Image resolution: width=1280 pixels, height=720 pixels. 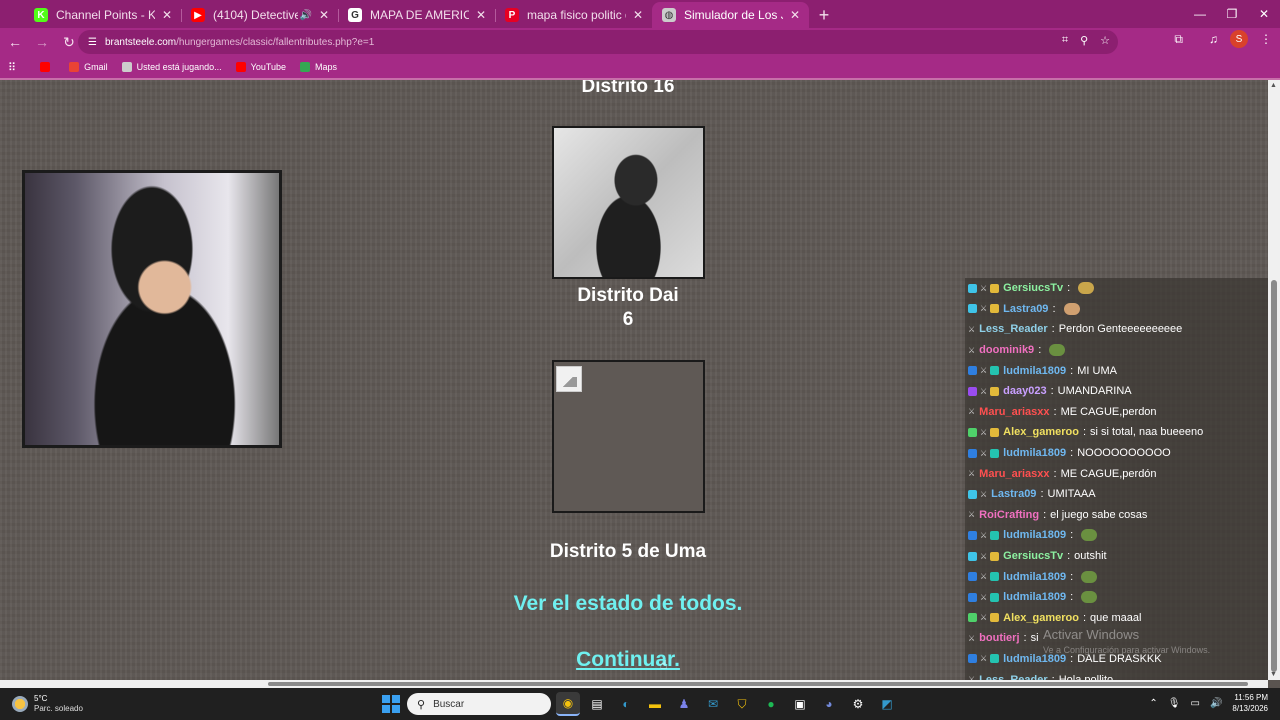 I want to click on minimize-icon: —, so click(x=1200, y=14).